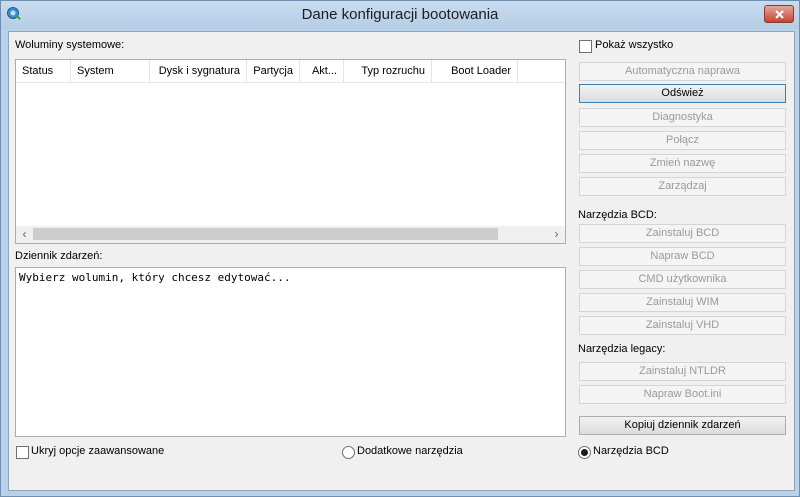  Describe the element at coordinates (682, 425) in the screenshot. I see `copy-log-button: Kopiuj dziennik zdarzeń` at that location.